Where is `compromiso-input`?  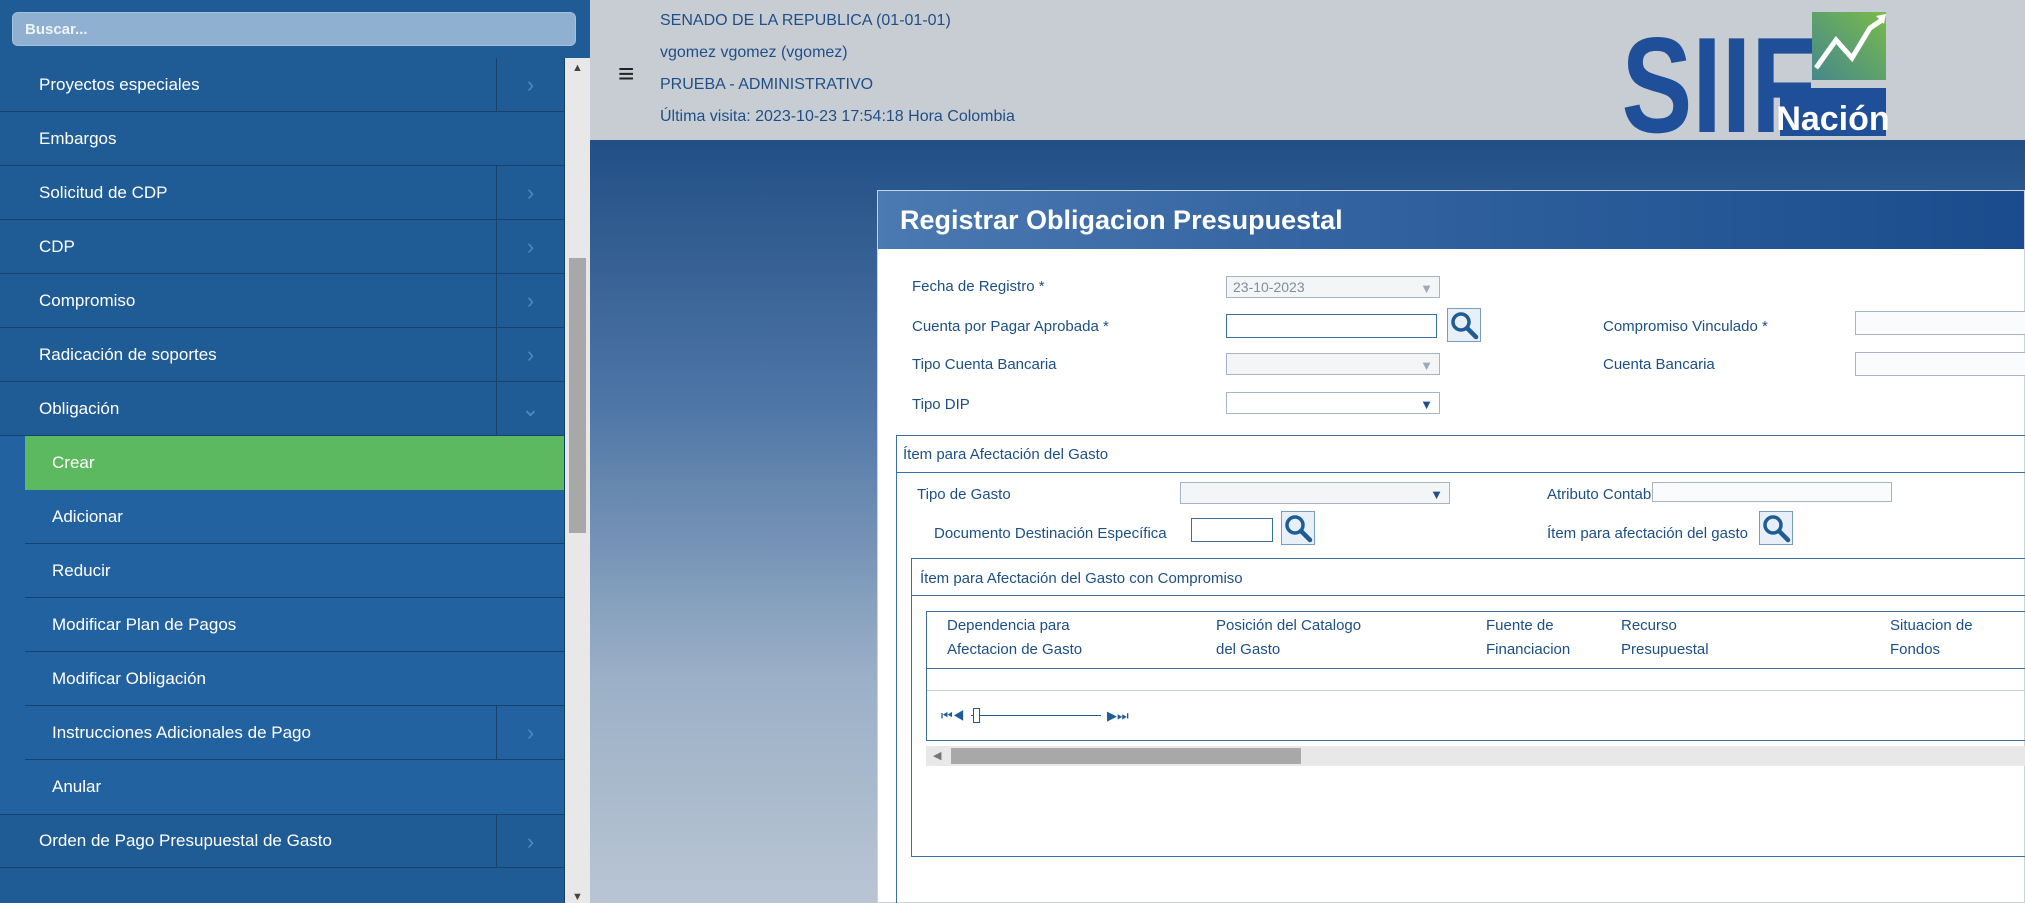 compromiso-input is located at coordinates (1940, 323).